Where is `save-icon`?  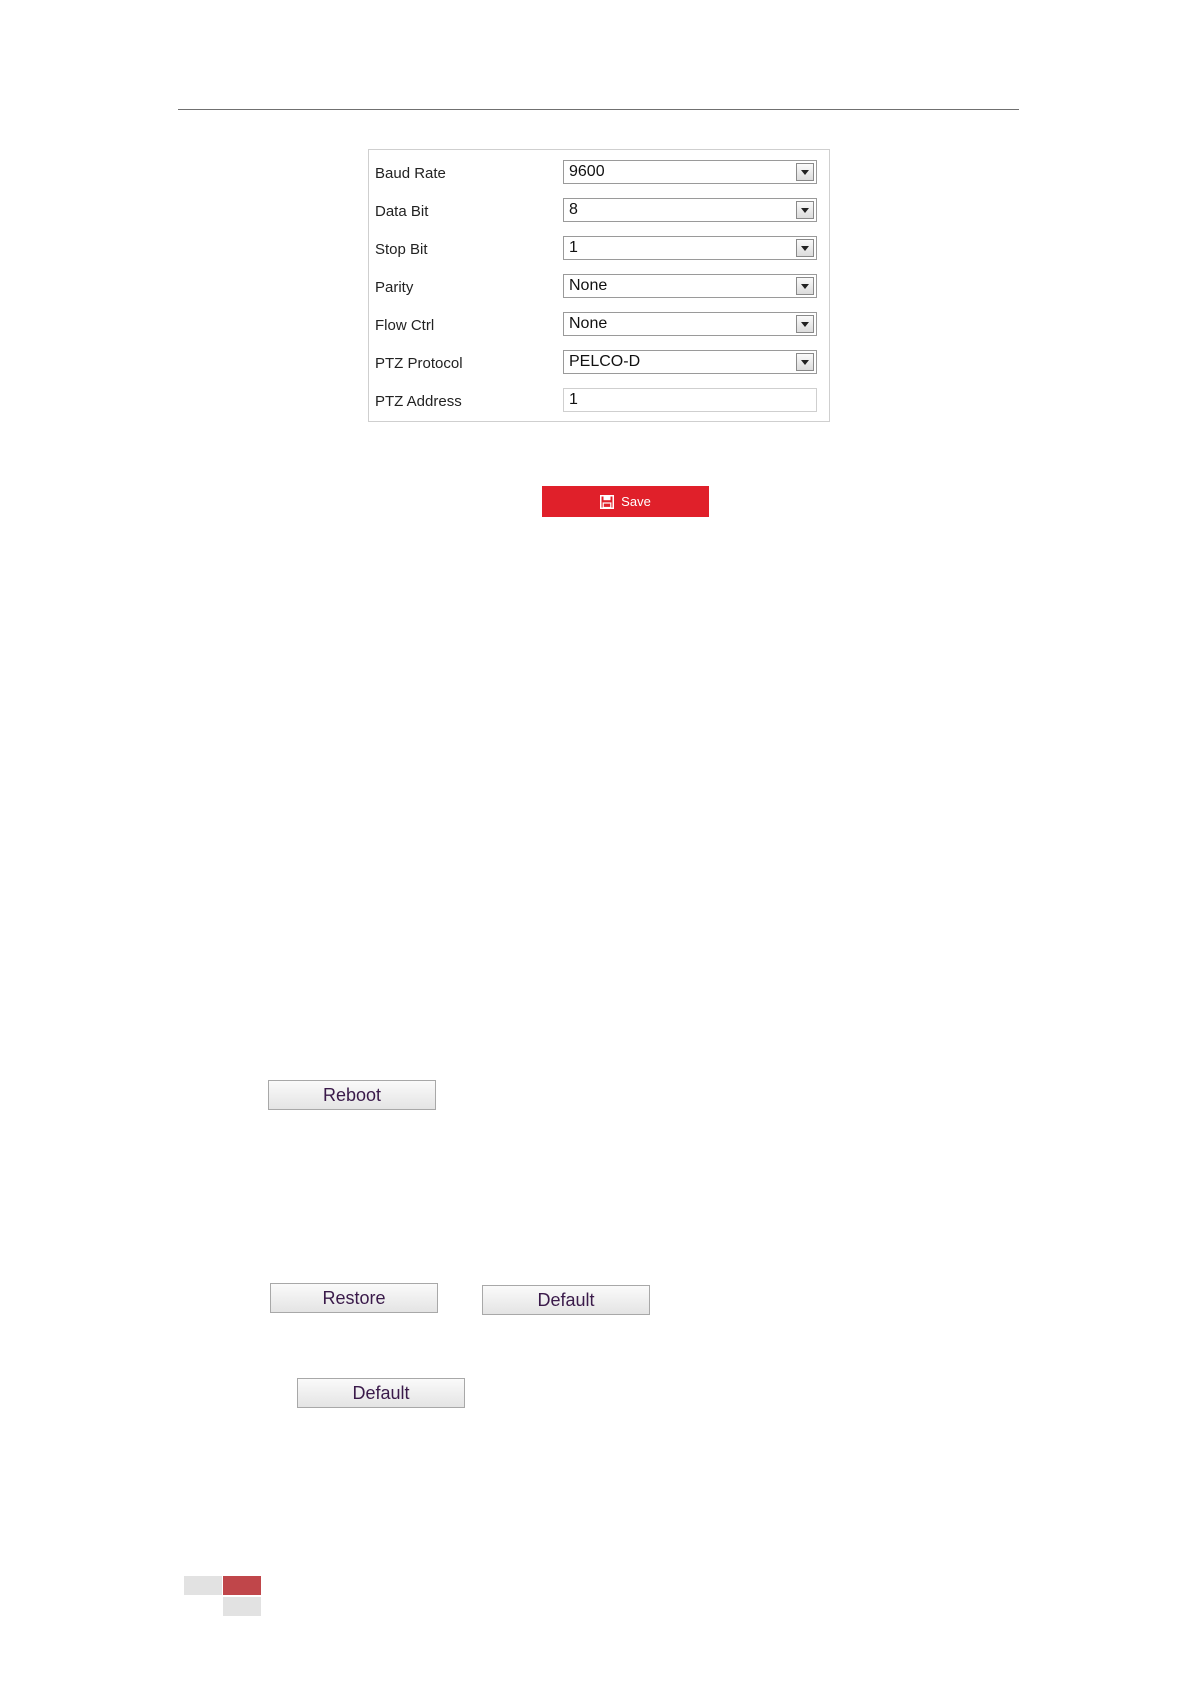 save-icon is located at coordinates (607, 501).